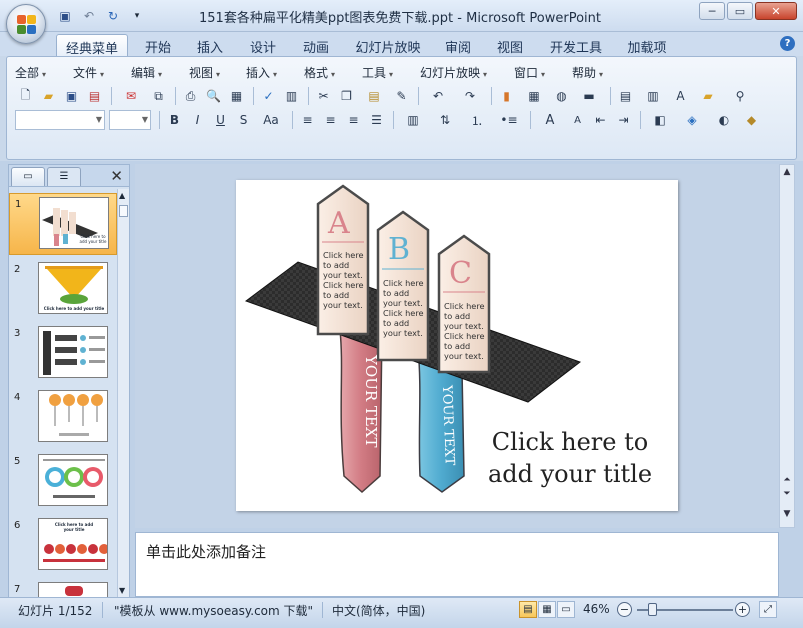 Image resolution: width=803 pixels, height=628 pixels. What do you see at coordinates (787, 43) in the screenshot?
I see `help-icon: ?` at bounding box center [787, 43].